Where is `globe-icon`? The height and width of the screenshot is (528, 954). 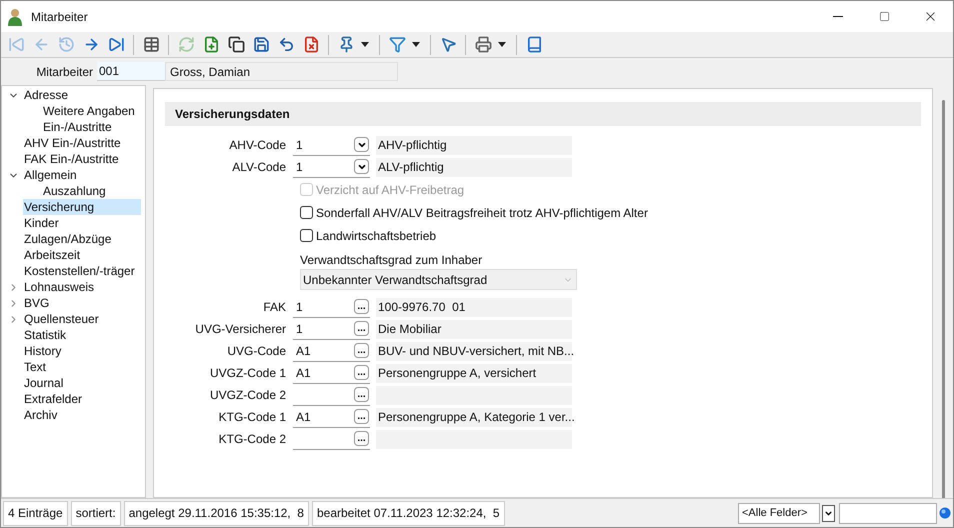
globe-icon is located at coordinates (945, 513).